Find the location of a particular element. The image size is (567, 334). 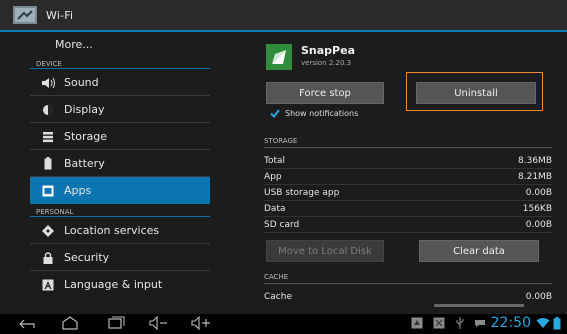

sidebar-item-storage: Storage is located at coordinates (120, 136).